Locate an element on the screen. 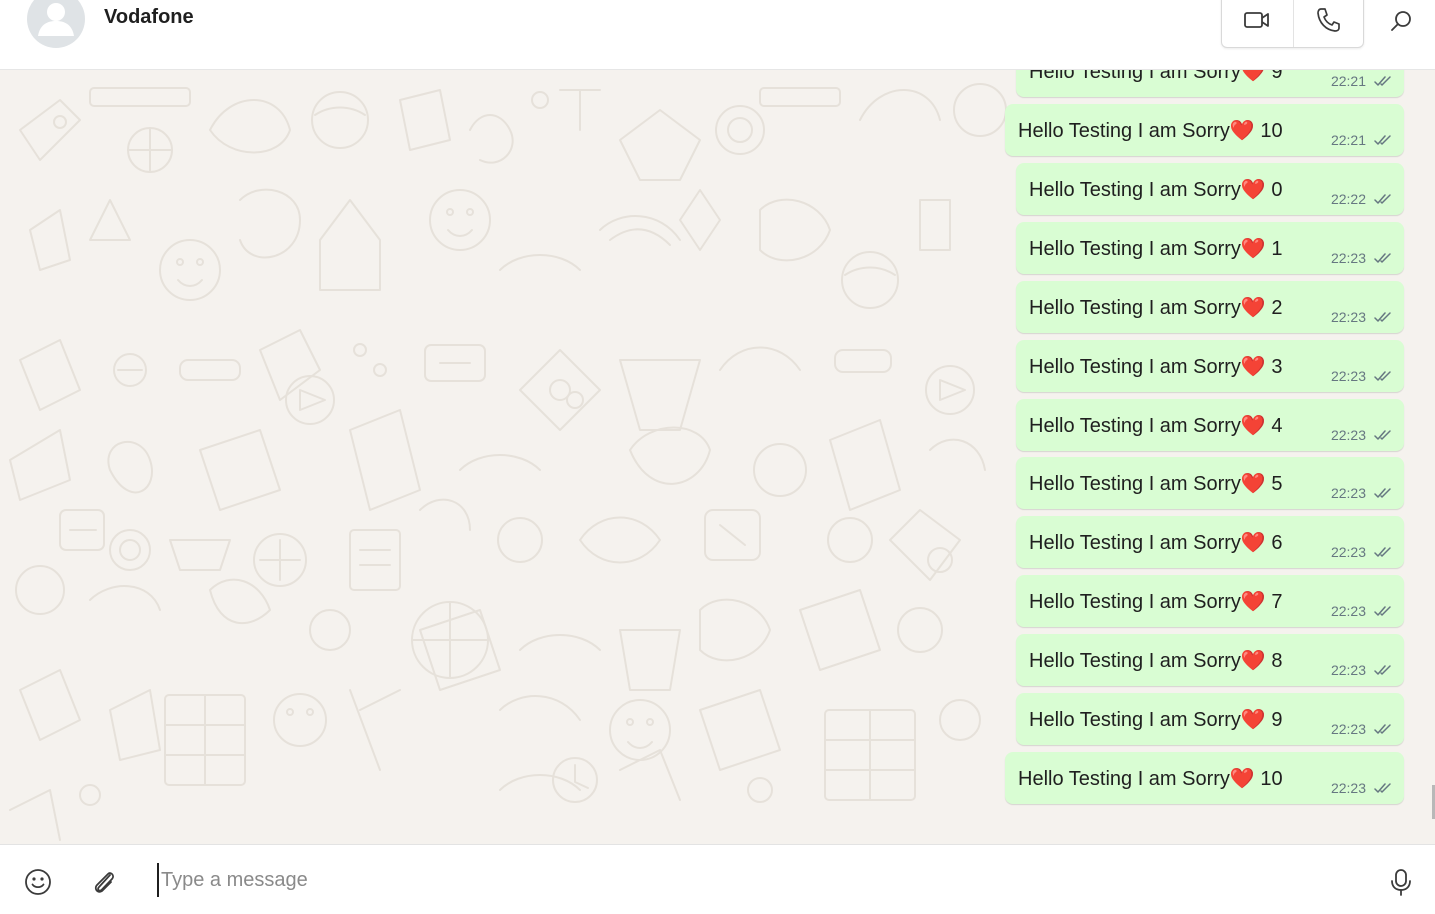 The height and width of the screenshot is (914, 1435). message-bubble: Hello Testing I am Sorry❤️ 10 22:23 is located at coordinates (1204, 778).